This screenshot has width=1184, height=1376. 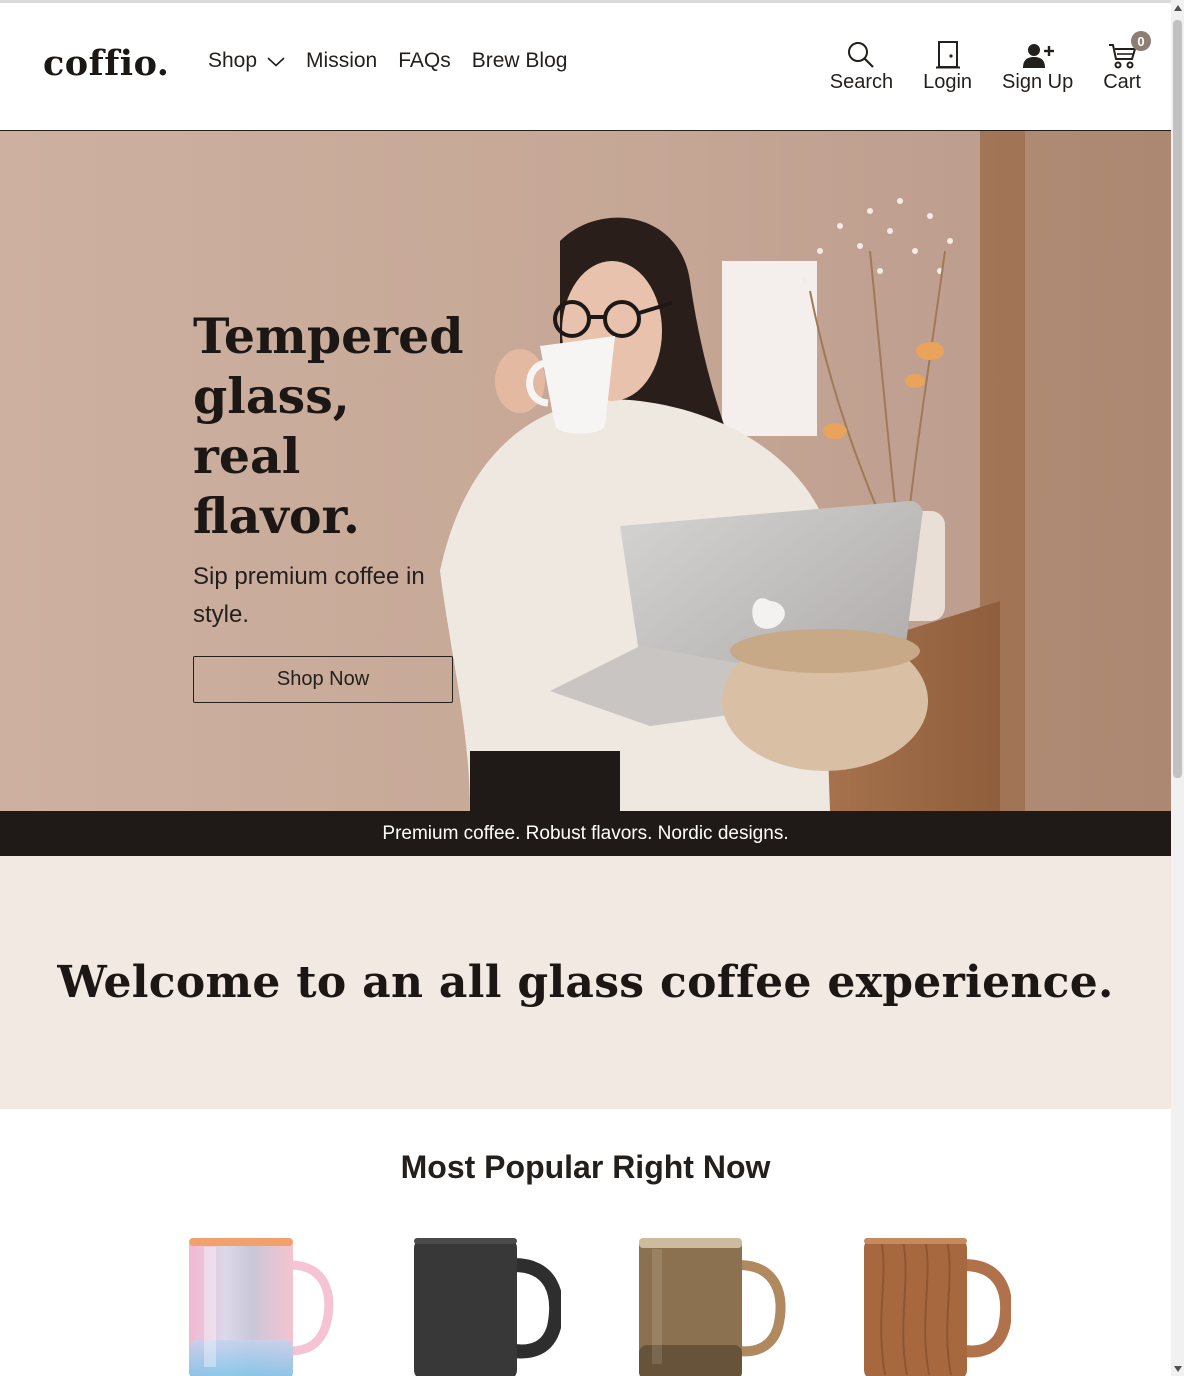 I want to click on nav-item-shop: Shop, so click(x=246, y=61).